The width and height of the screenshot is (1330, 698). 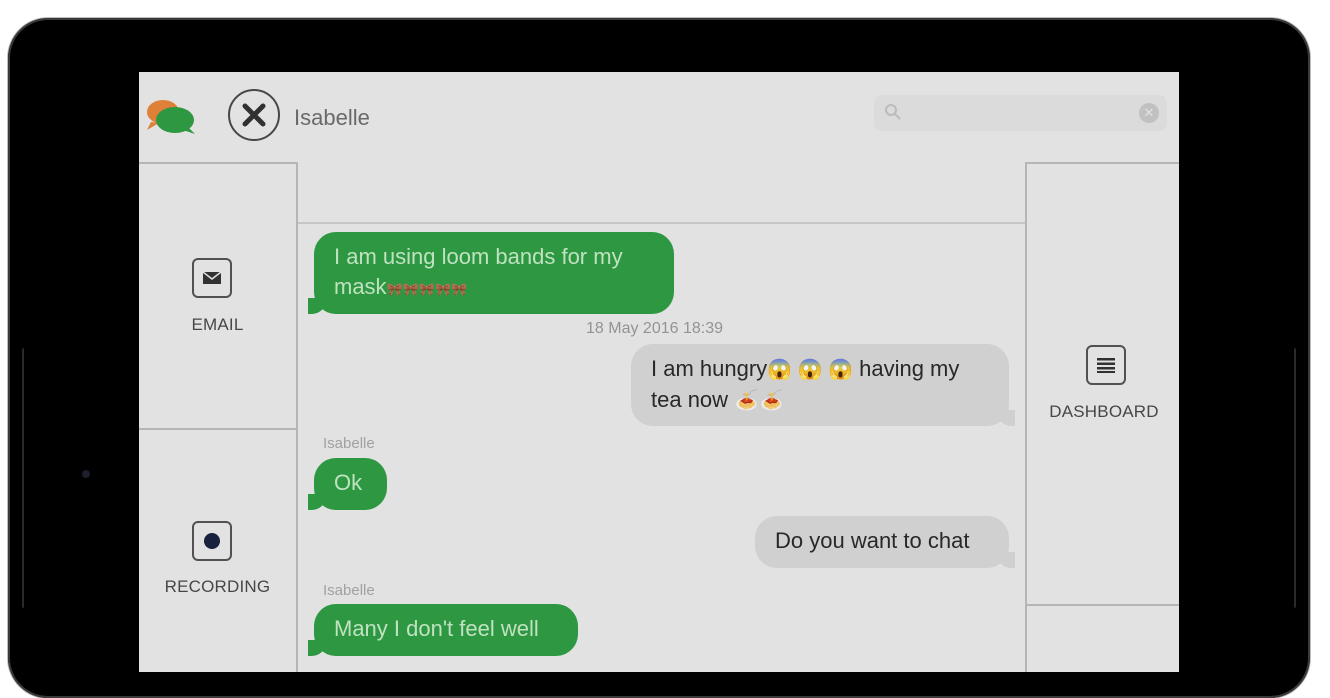 I want to click on side-button-right, so click(x=1292, y=478).